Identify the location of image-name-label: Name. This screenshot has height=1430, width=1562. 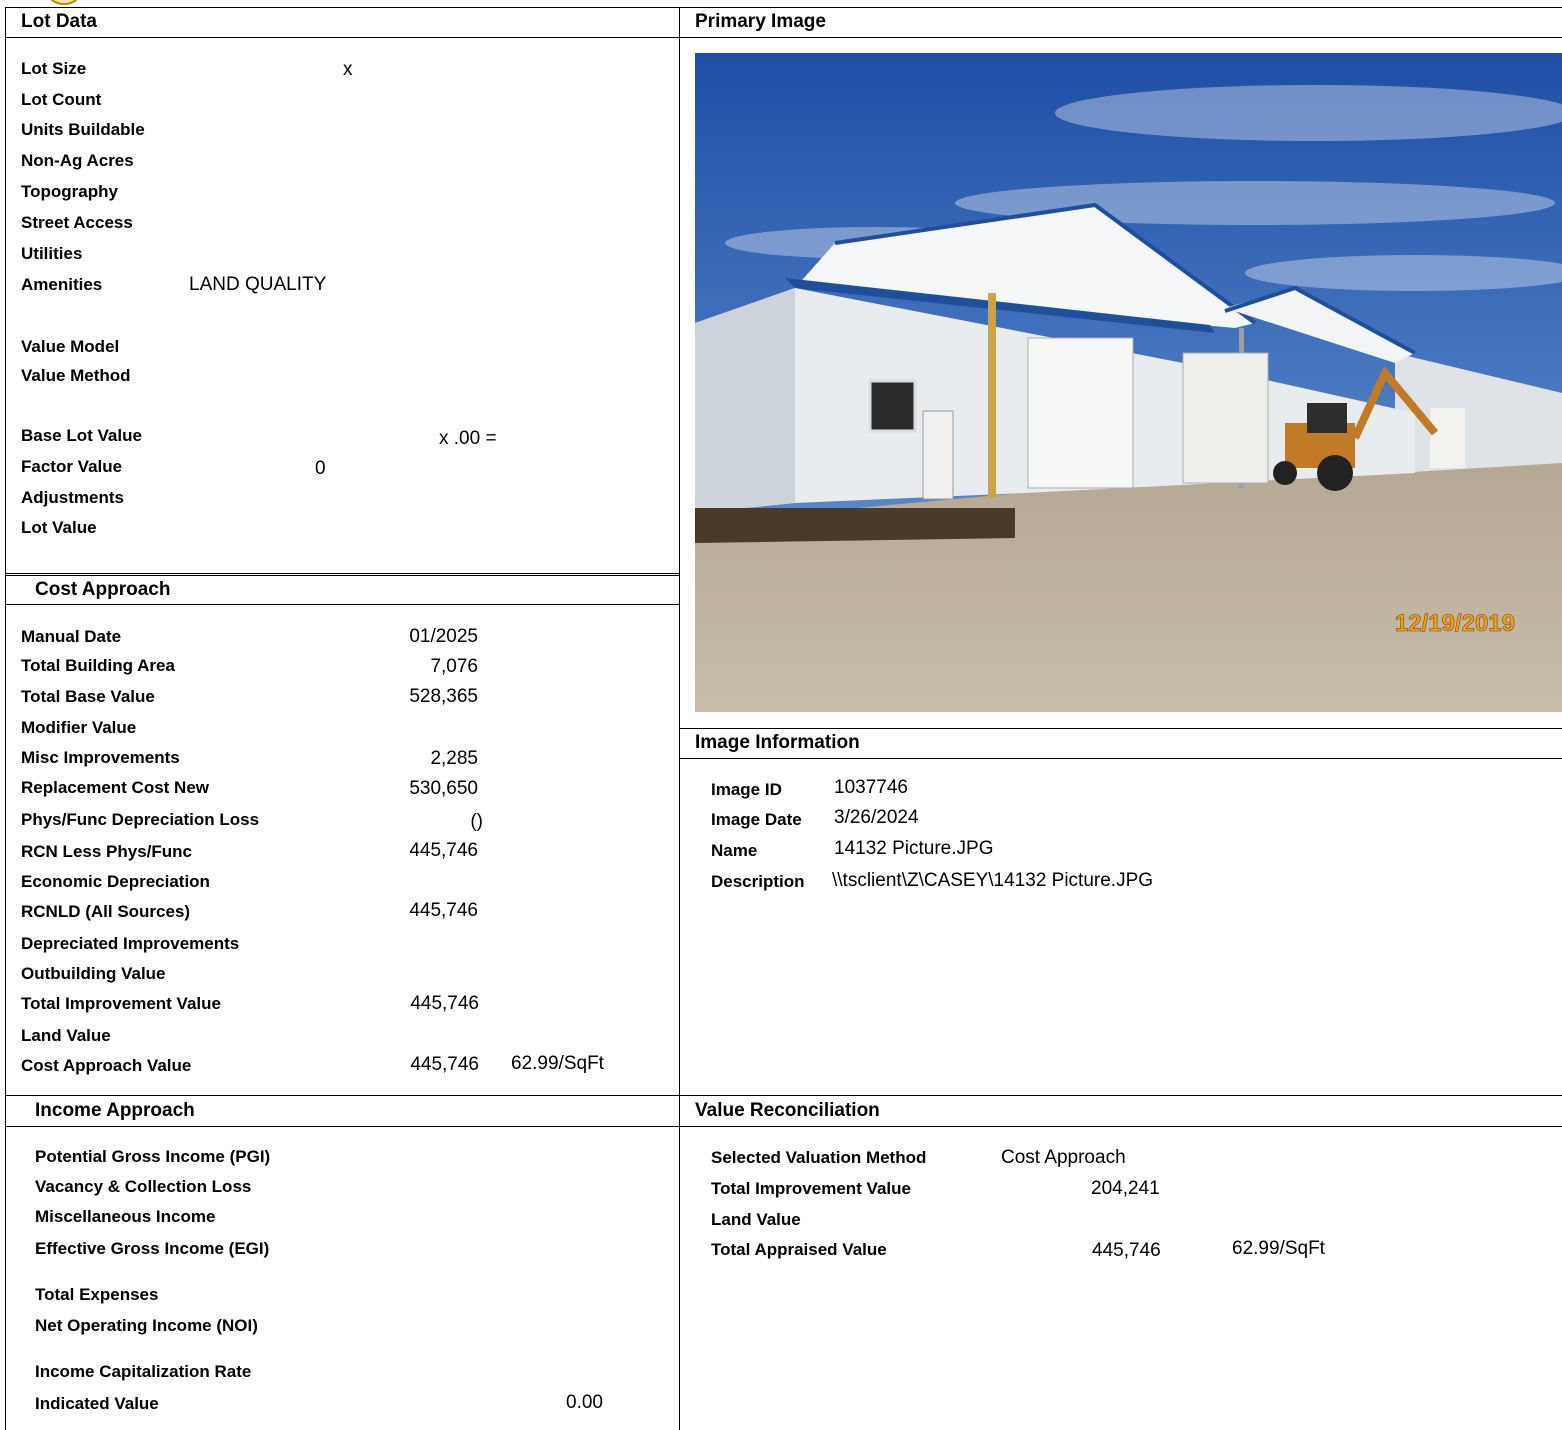
(734, 850).